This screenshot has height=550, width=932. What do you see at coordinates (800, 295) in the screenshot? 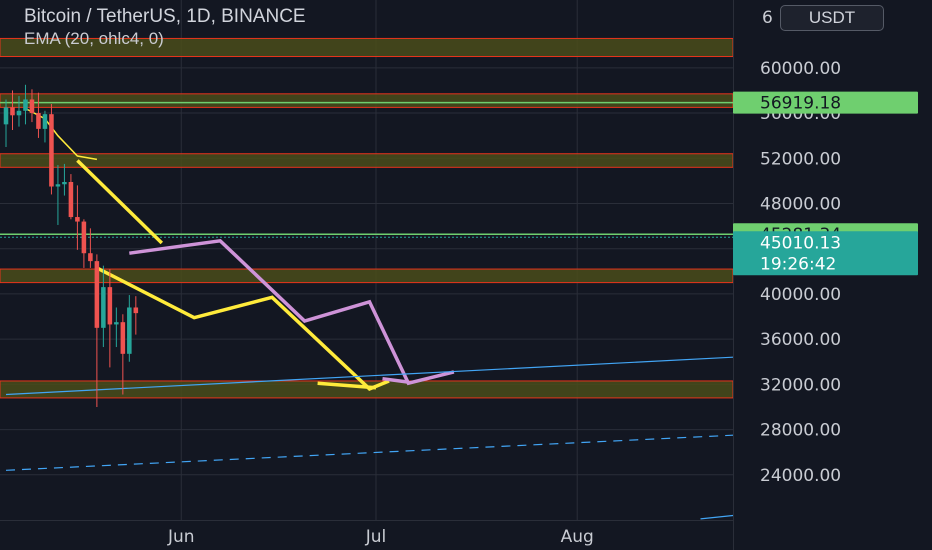
I see `y-tick-label: 40000.00` at bounding box center [800, 295].